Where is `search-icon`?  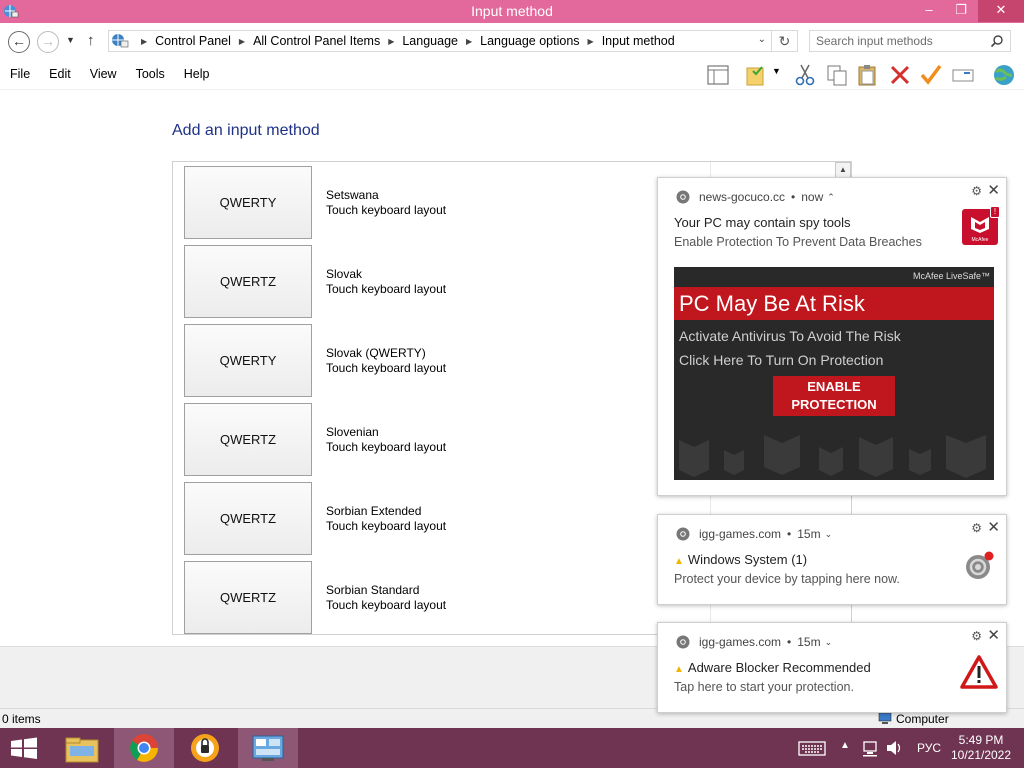 search-icon is located at coordinates (997, 41).